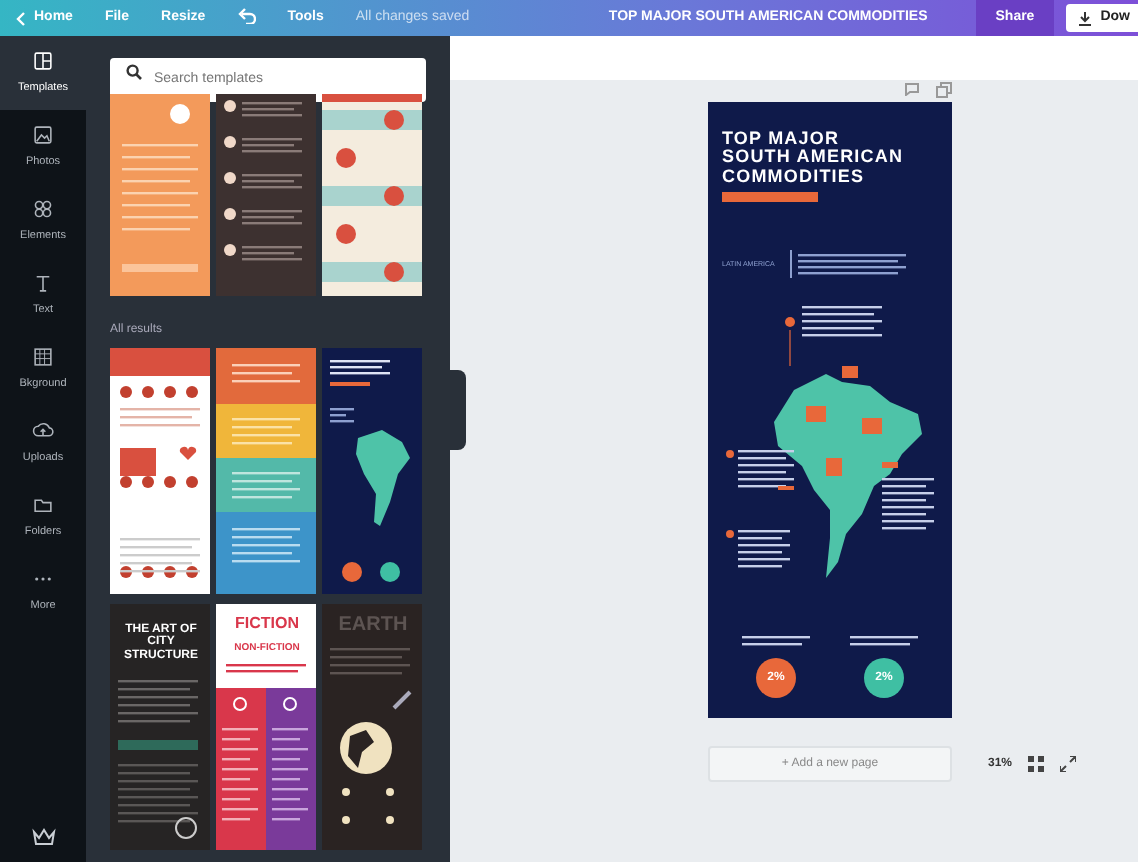 Image resolution: width=1138 pixels, height=862 pixels. Describe the element at coordinates (770, 197) in the screenshot. I see `subtitle-bar` at that location.